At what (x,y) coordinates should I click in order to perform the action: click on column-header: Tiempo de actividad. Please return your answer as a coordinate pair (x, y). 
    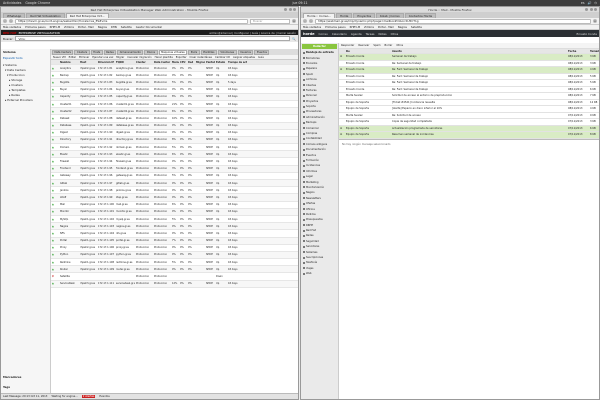
    Looking at the image, I should click on (237, 62).